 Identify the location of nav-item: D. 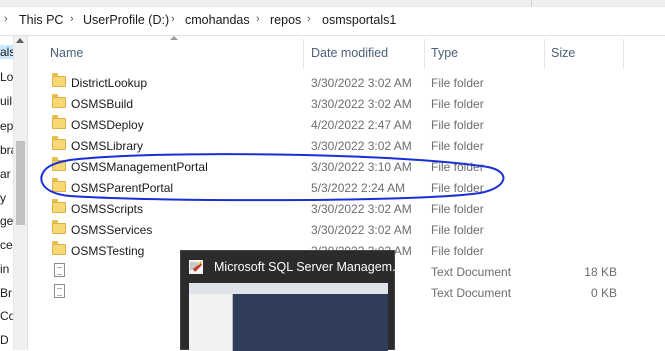
(4, 340).